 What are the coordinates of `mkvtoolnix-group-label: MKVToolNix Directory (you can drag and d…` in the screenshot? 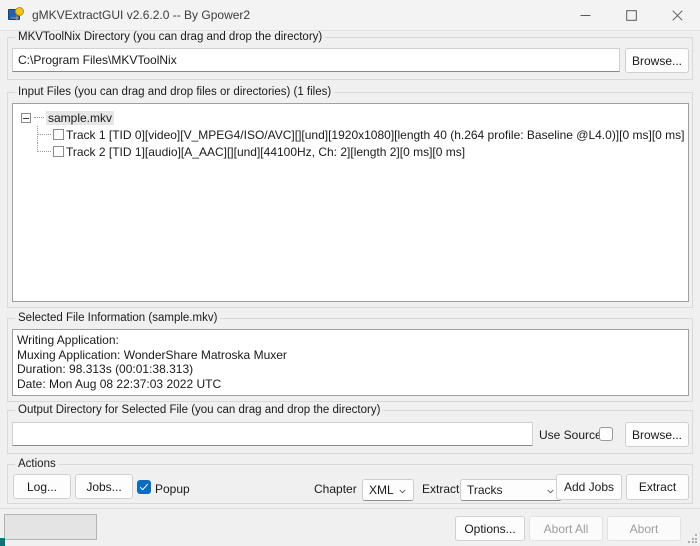 It's located at (170, 37).